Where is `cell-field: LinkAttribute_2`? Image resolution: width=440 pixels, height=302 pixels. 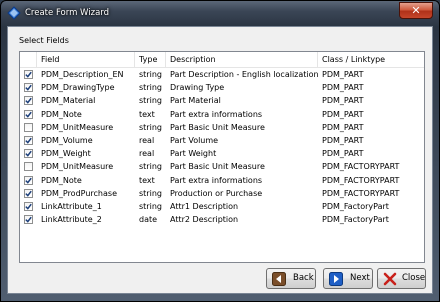 cell-field: LinkAttribute_2 is located at coordinates (71, 220).